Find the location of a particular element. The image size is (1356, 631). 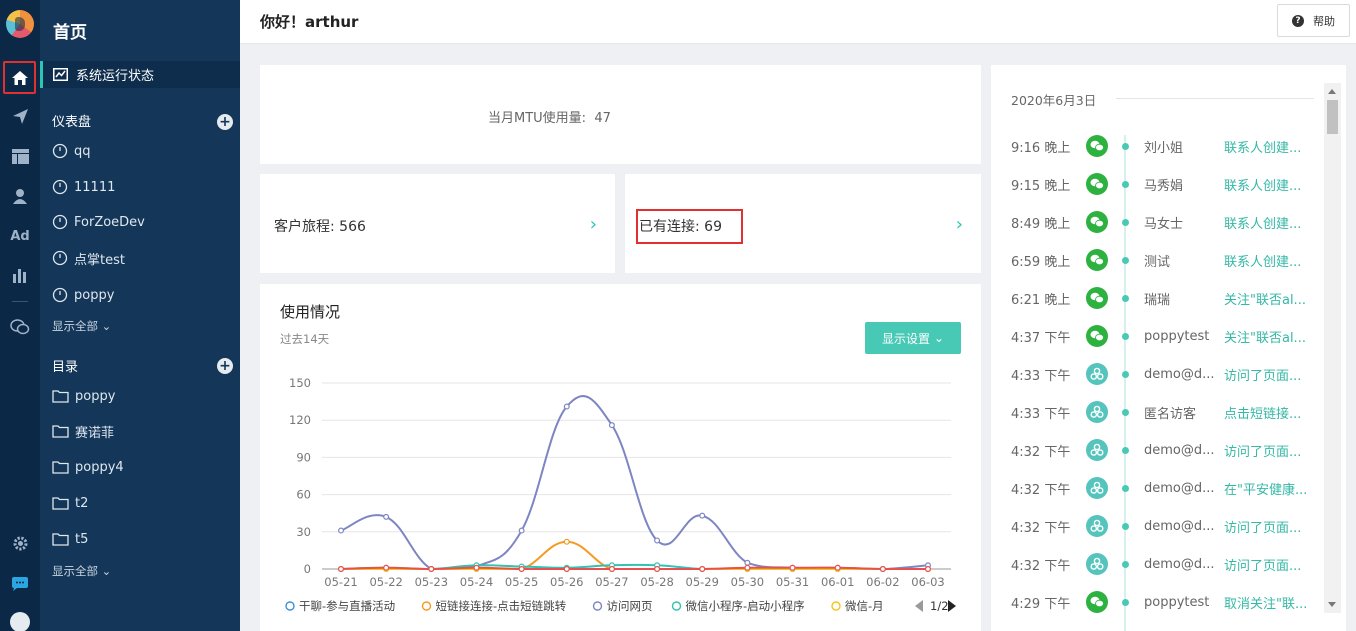

feed-contact-name: 瑞瑞 is located at coordinates (1157, 298).